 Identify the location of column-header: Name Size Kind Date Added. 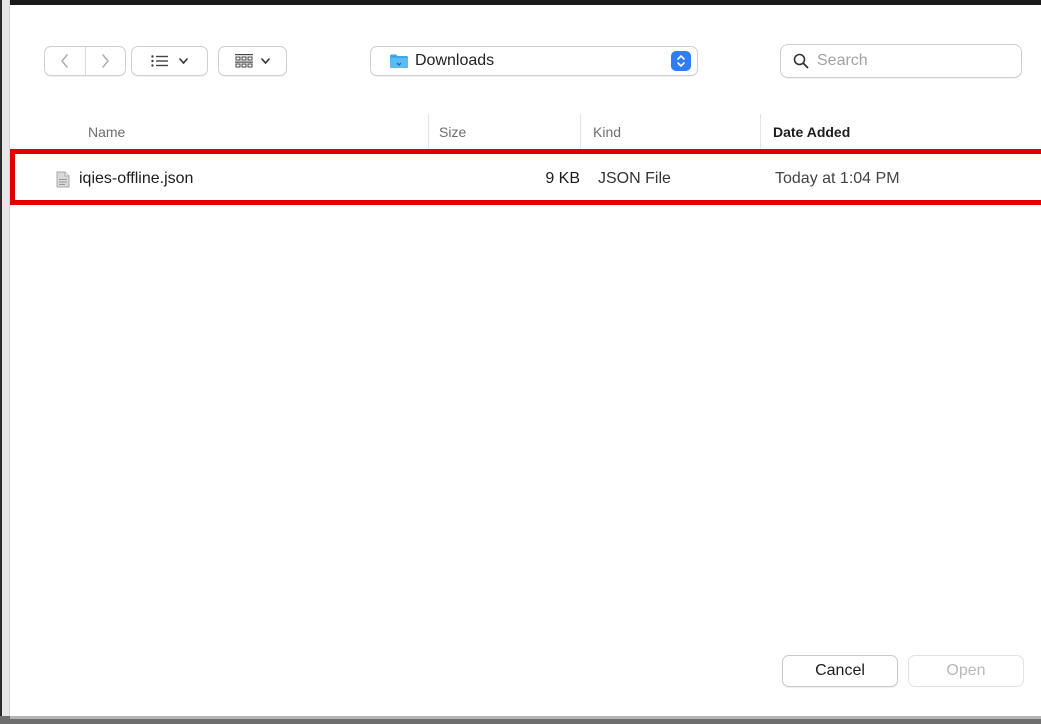
(525, 132).